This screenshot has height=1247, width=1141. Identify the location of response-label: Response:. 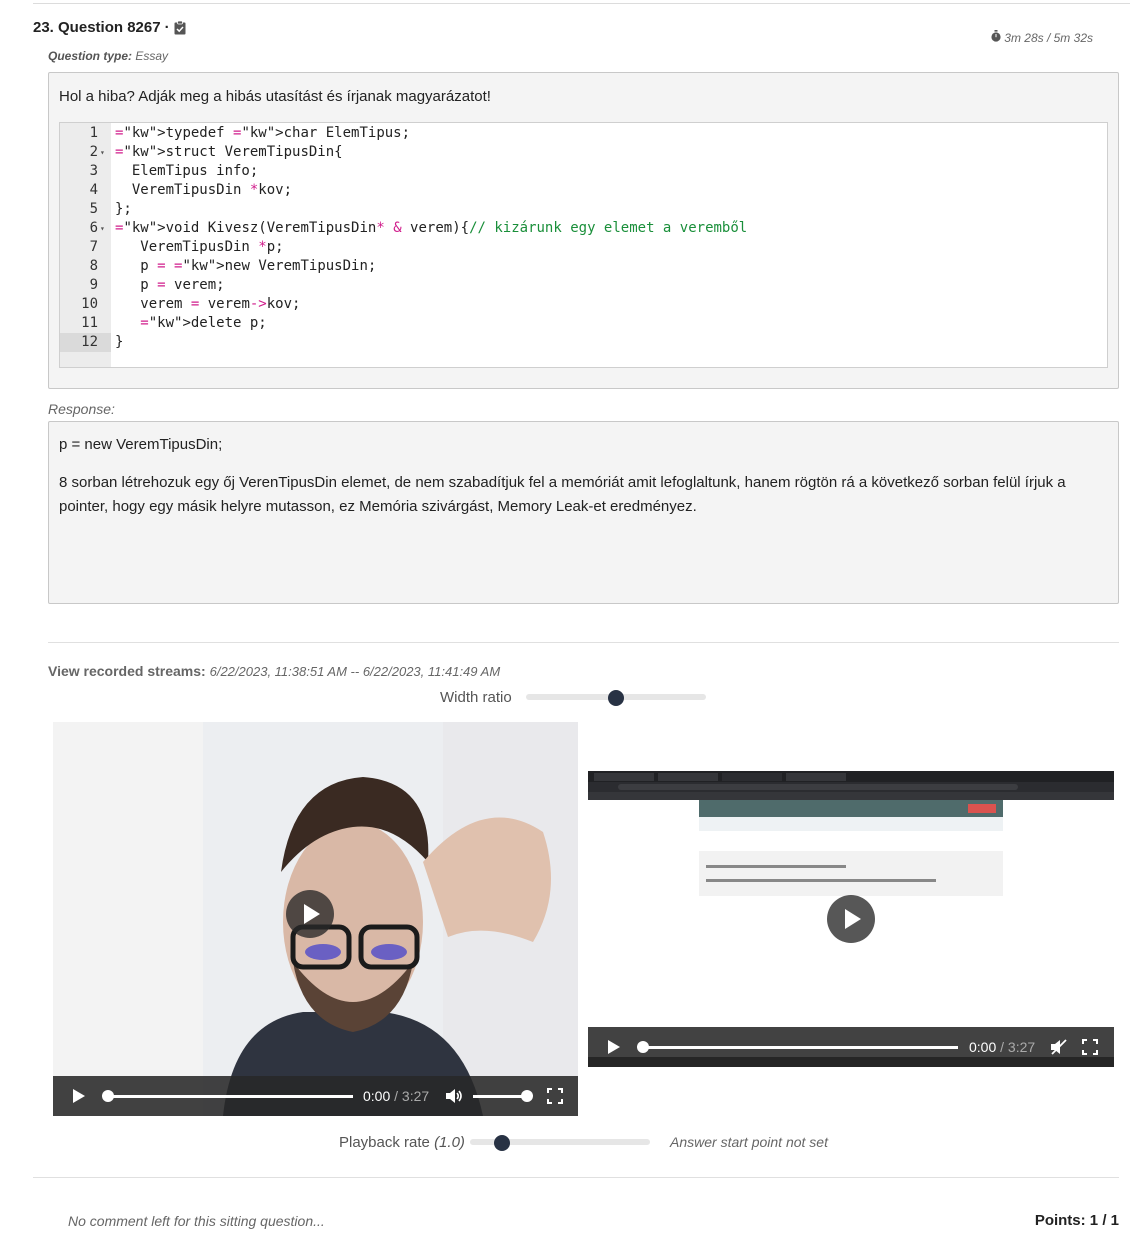
(81, 409).